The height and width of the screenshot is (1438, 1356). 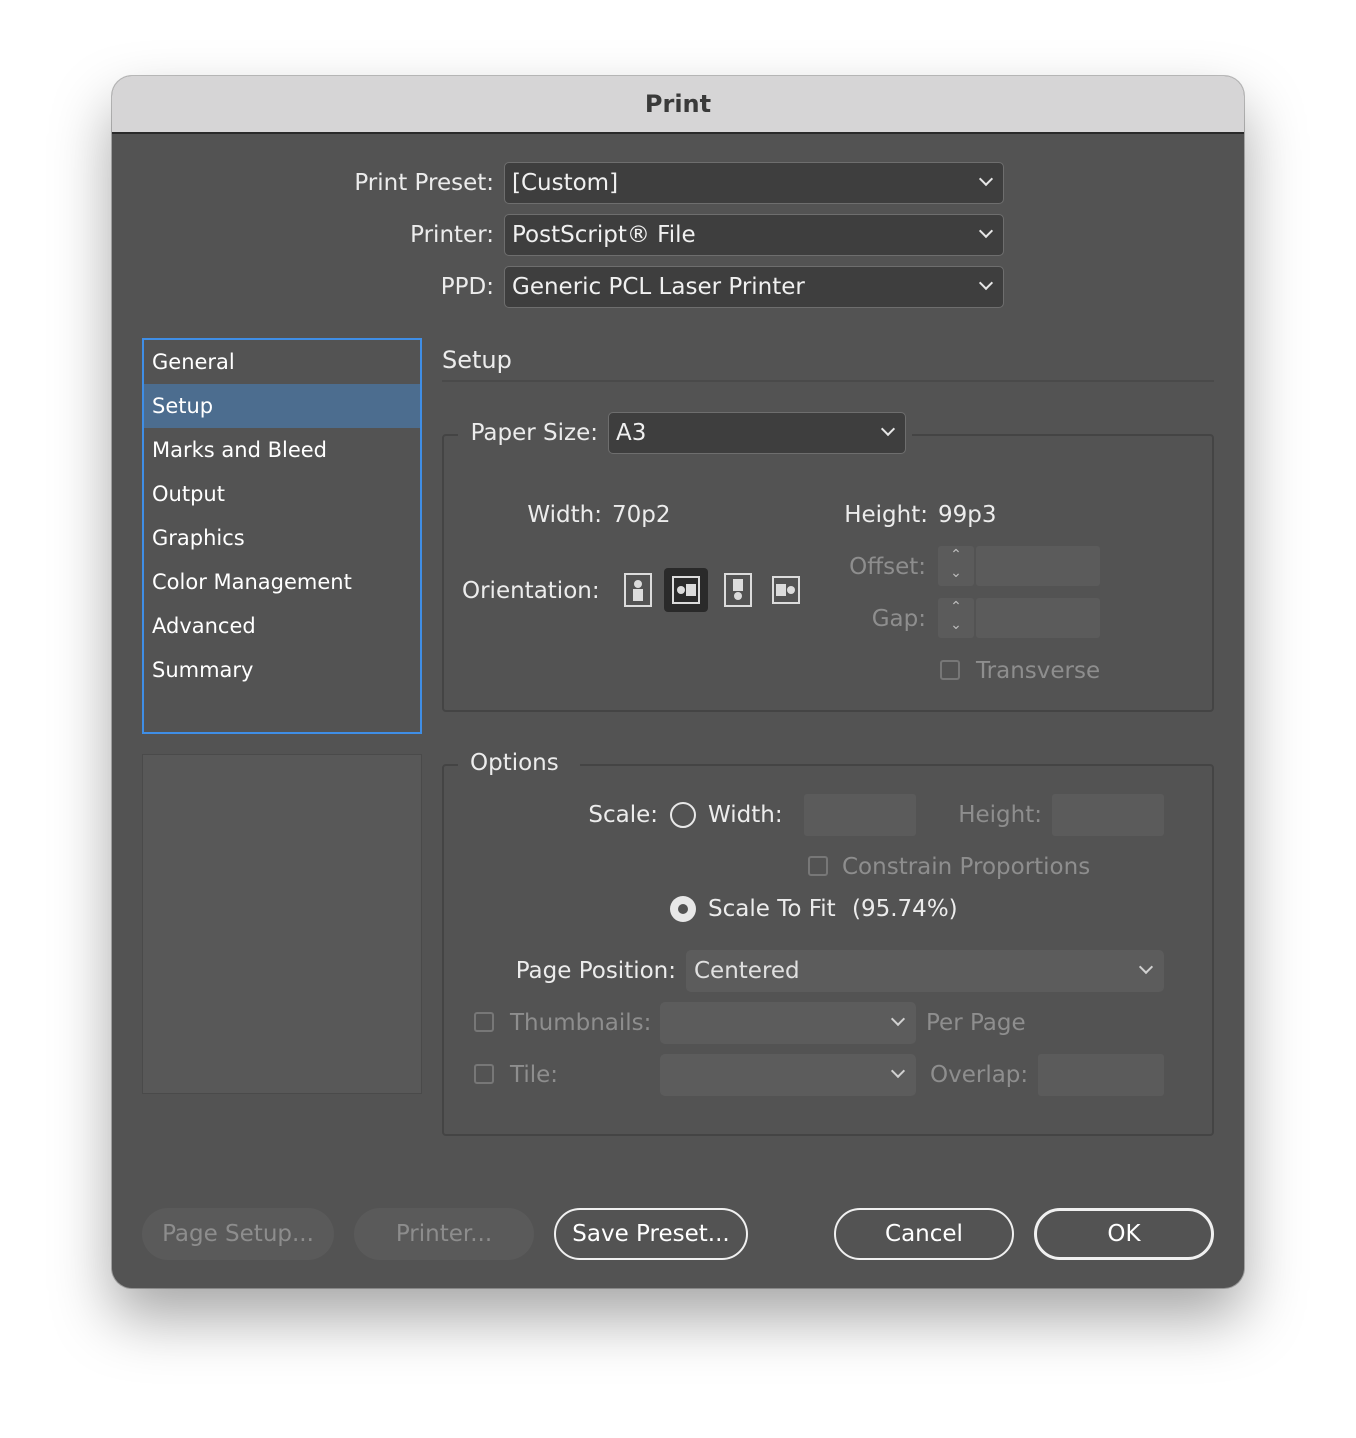 What do you see at coordinates (828, 381) in the screenshot?
I see `heading-divider` at bounding box center [828, 381].